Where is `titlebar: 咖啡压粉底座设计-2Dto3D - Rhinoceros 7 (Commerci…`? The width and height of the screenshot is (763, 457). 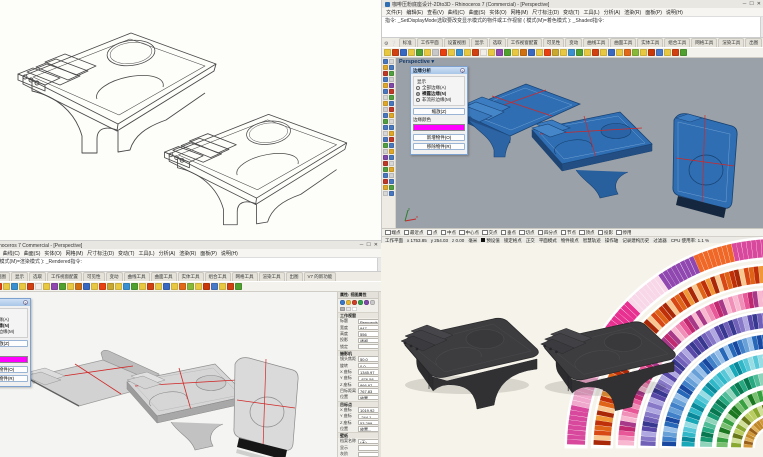
titlebar: 咖啡压粉底座设计-2Dto3D - Rhinoceros 7 (Commerci… is located at coordinates (572, 4).